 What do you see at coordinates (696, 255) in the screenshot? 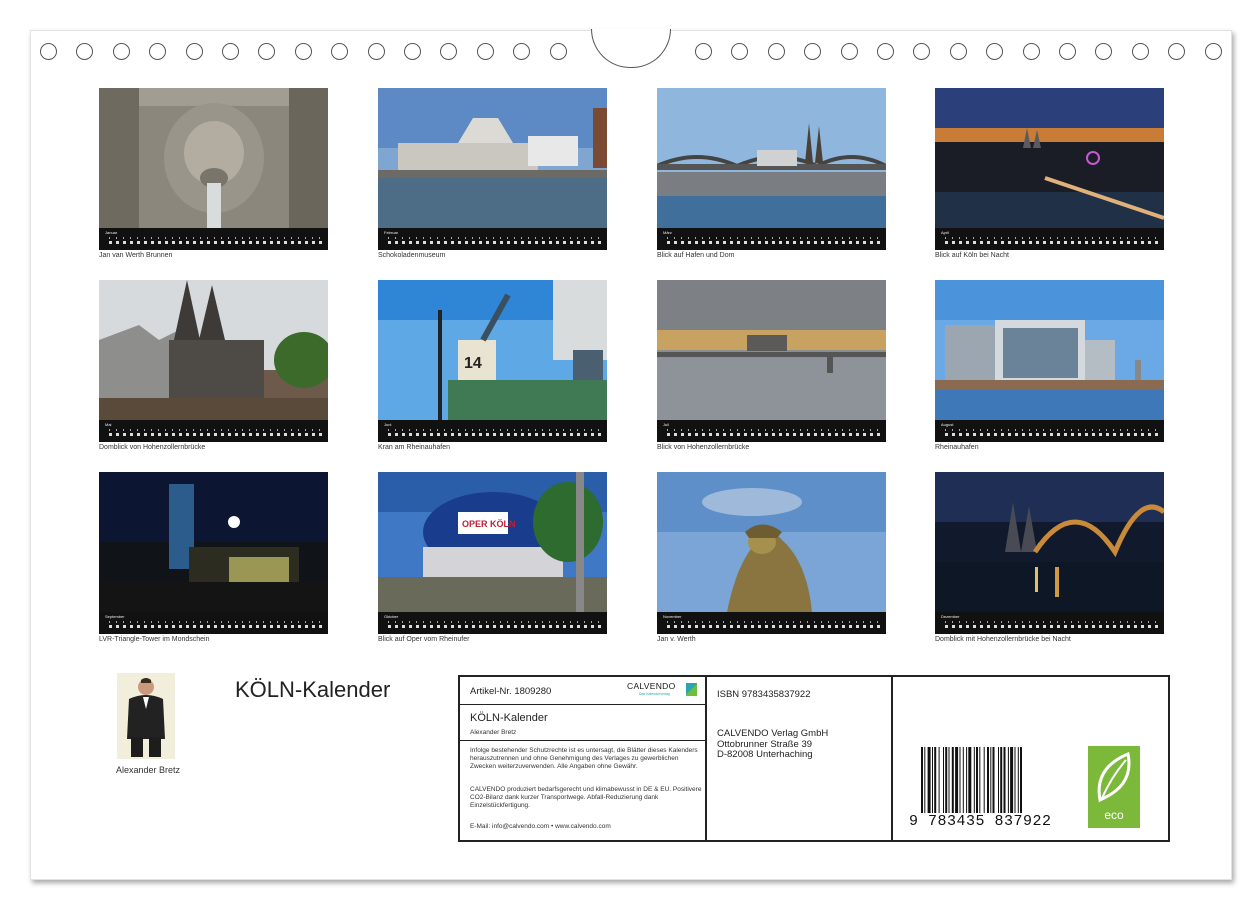
I see `month-caption: Blick auf Hafen und Dom` at bounding box center [696, 255].